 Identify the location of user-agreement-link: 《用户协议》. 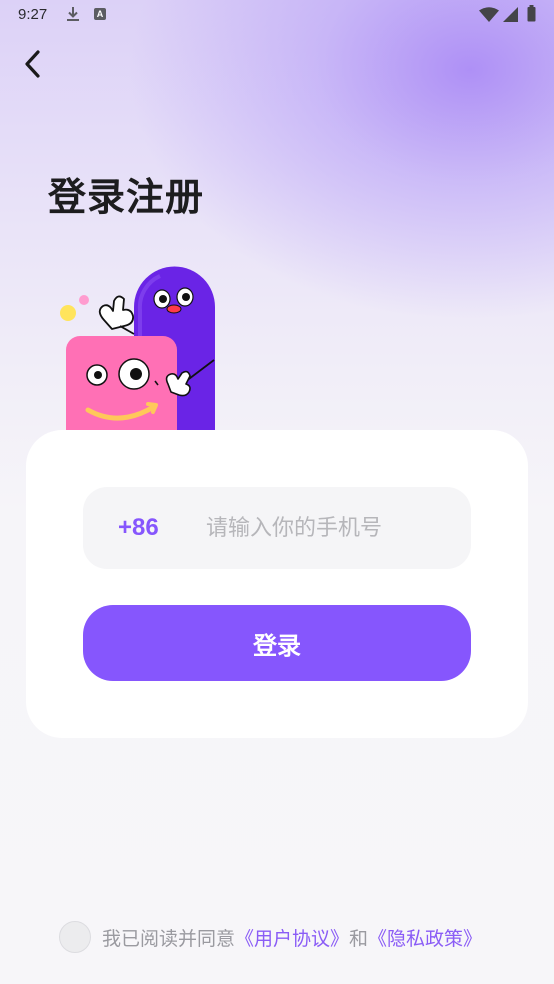
(292, 939).